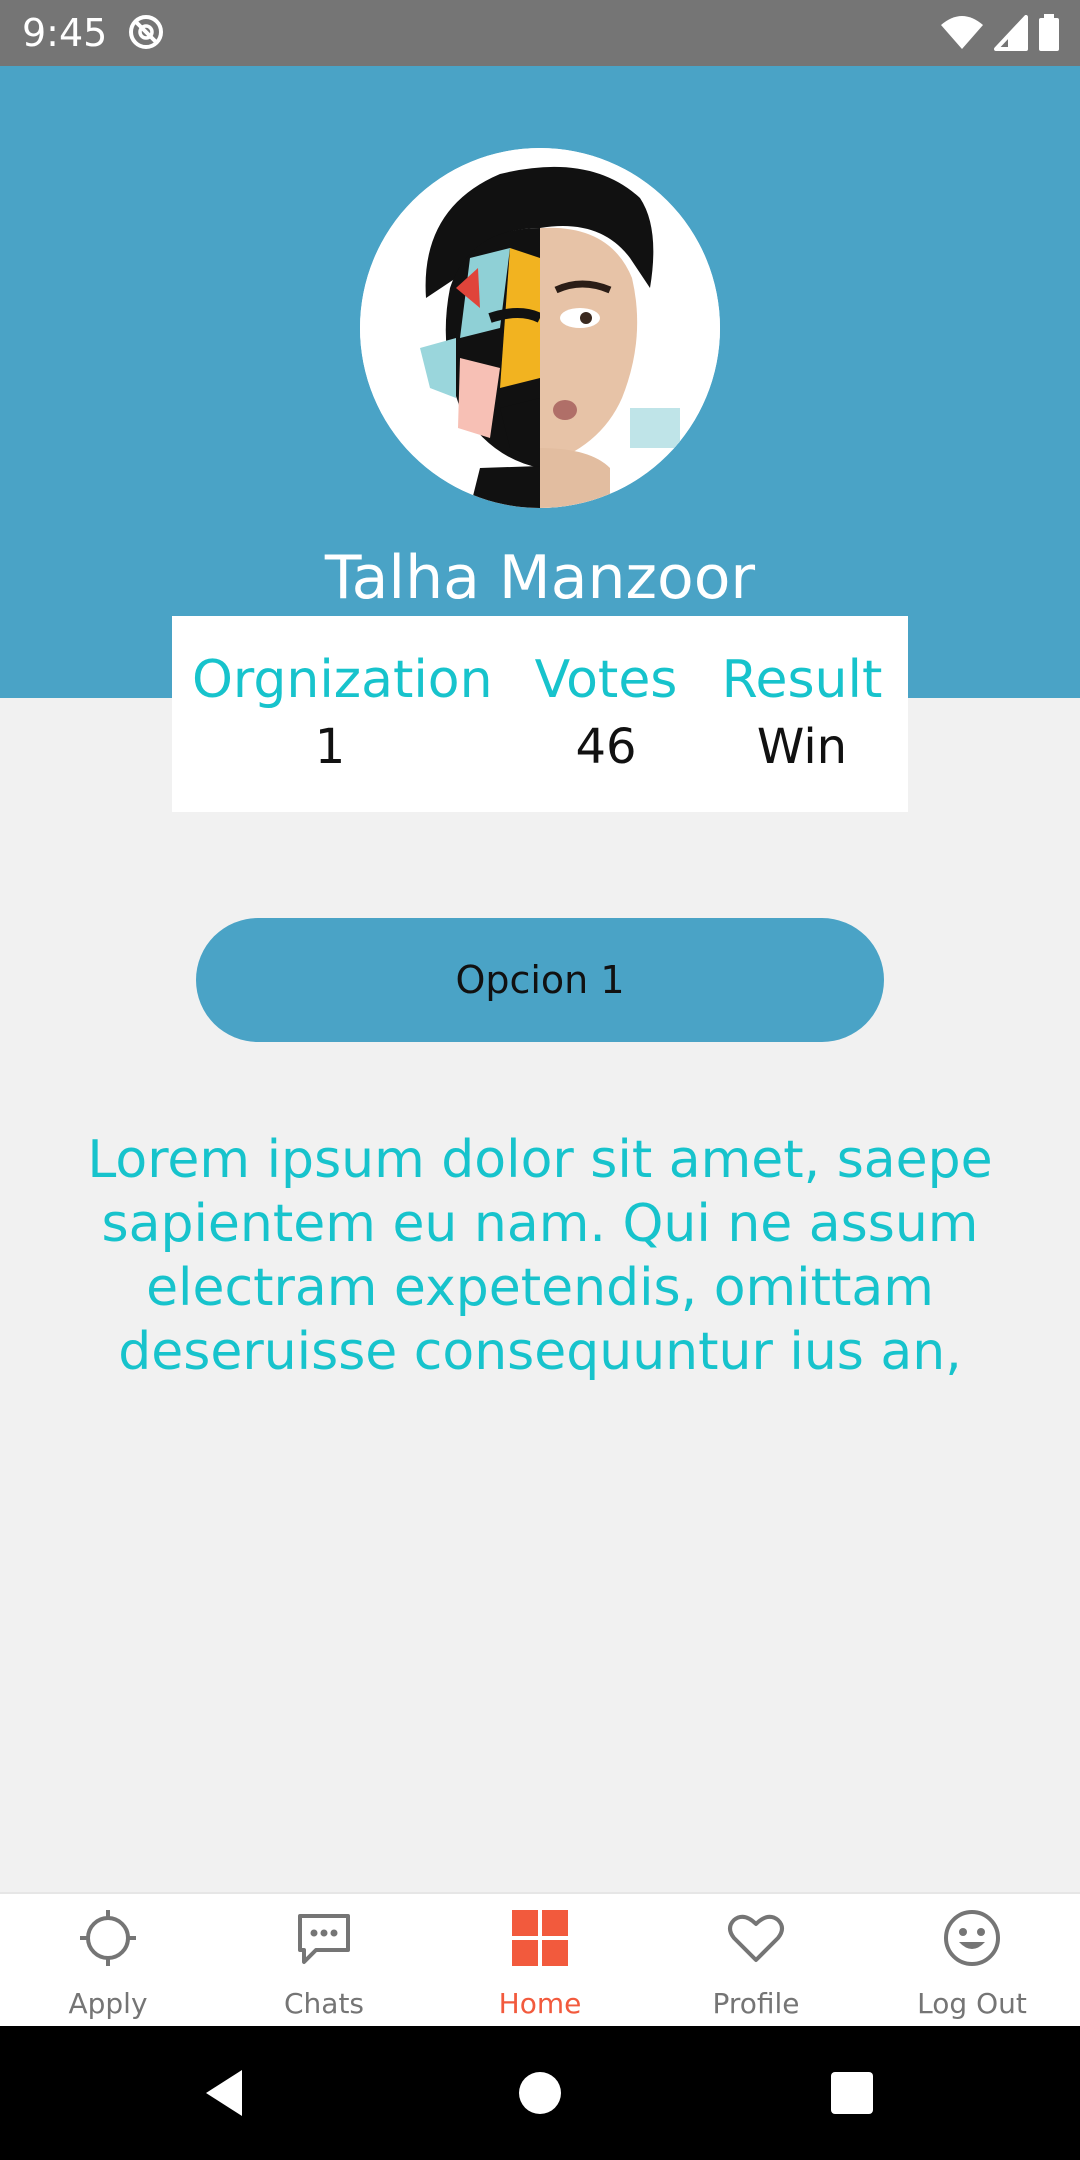 The width and height of the screenshot is (1080, 2160). Describe the element at coordinates (65, 33) in the screenshot. I see `status-time: 9:45` at that location.